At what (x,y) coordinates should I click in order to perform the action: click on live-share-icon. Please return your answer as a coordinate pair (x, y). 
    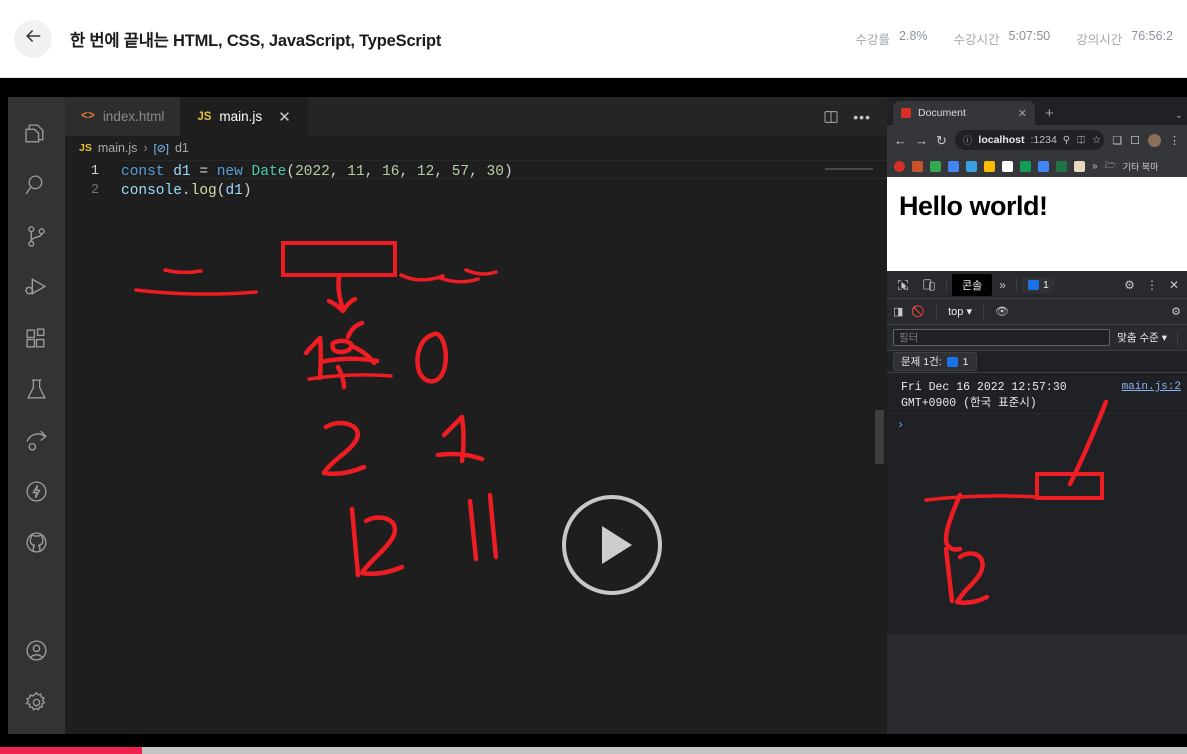
    Looking at the image, I should click on (36, 440).